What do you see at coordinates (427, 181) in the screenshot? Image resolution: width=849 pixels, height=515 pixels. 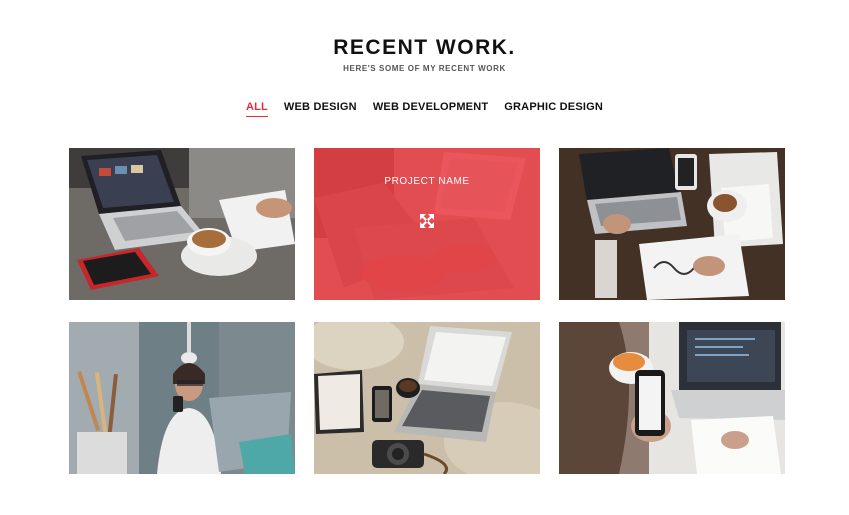 I see `project-name: PROJECT NAME` at bounding box center [427, 181].